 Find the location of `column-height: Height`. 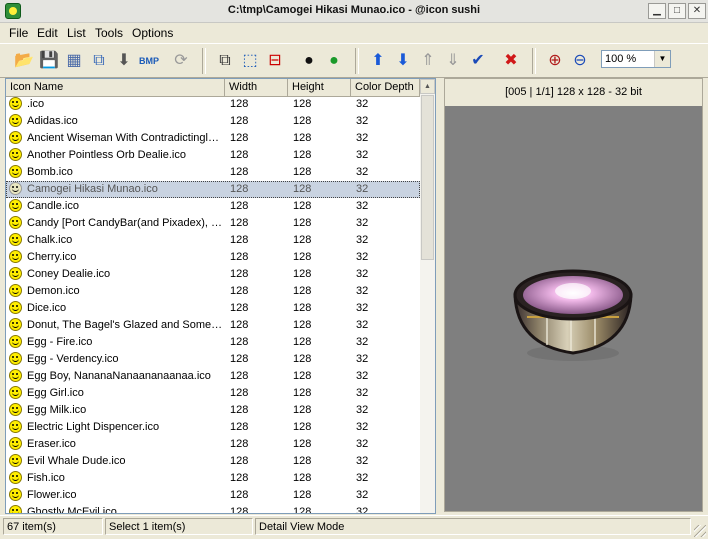

column-height: Height is located at coordinates (319, 87).